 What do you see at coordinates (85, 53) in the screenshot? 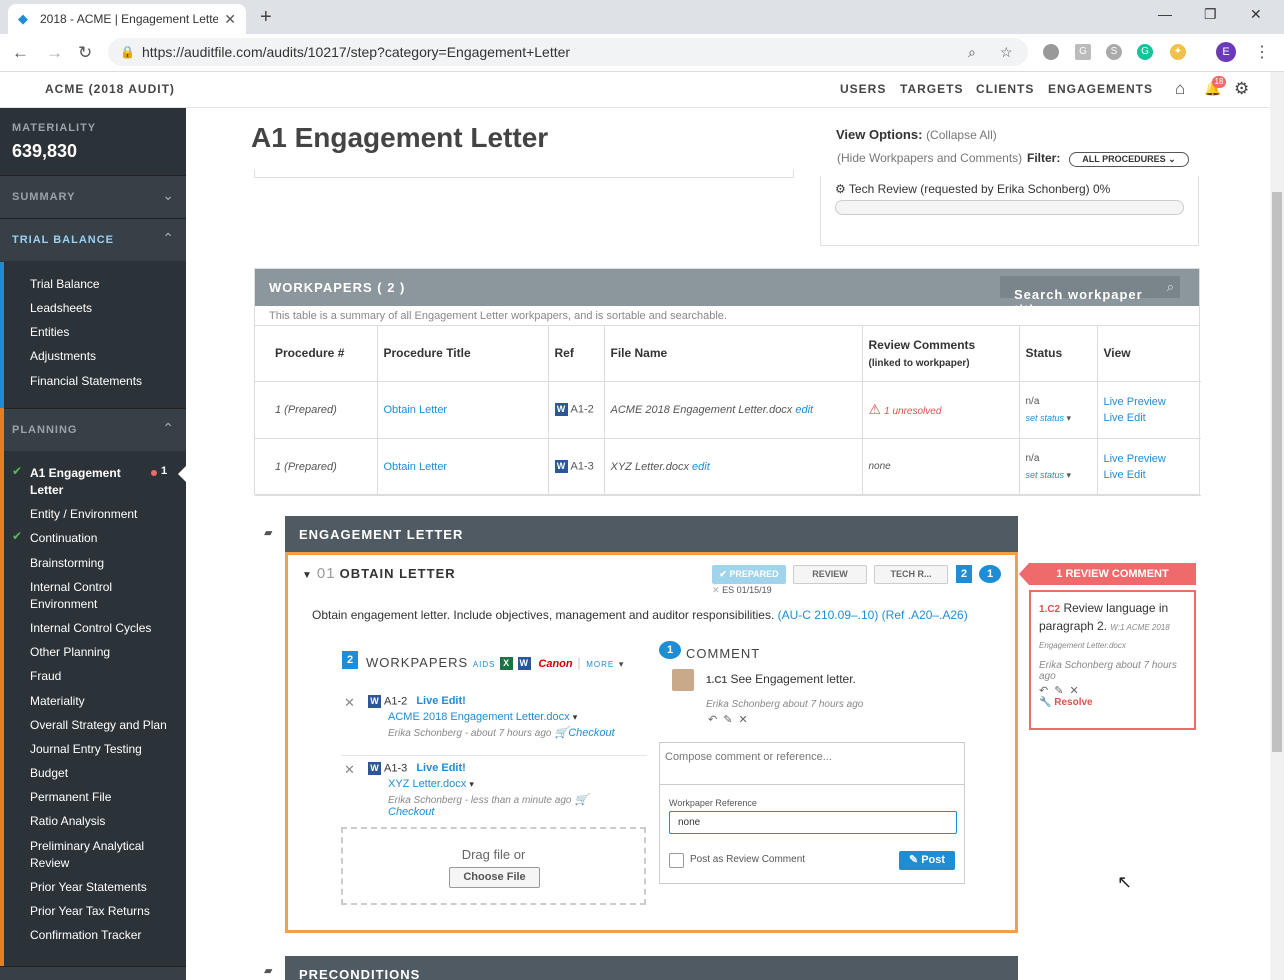
I see `reload-icon: ↻` at bounding box center [85, 53].